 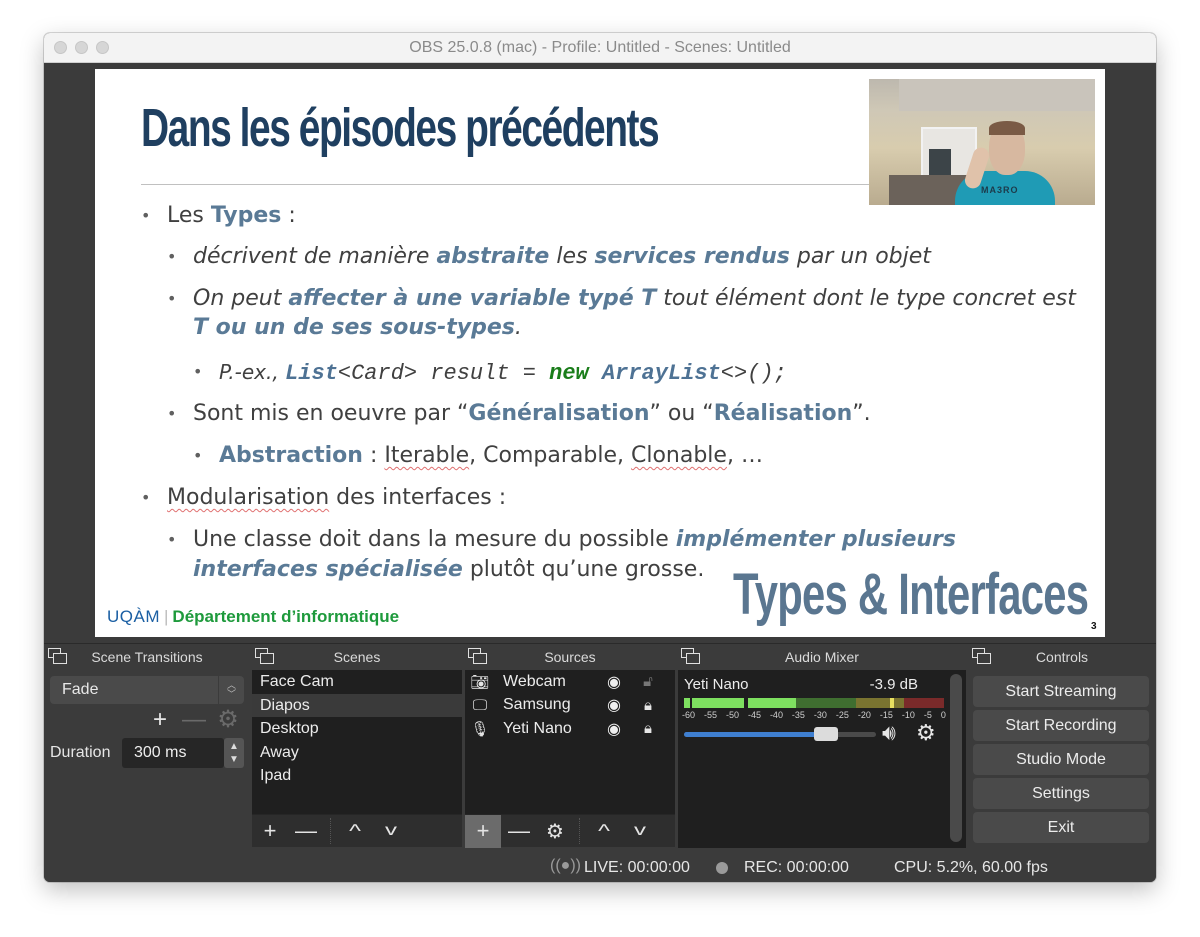 What do you see at coordinates (583, 569) in the screenshot?
I see `text: plutôt qu’une grosse.` at bounding box center [583, 569].